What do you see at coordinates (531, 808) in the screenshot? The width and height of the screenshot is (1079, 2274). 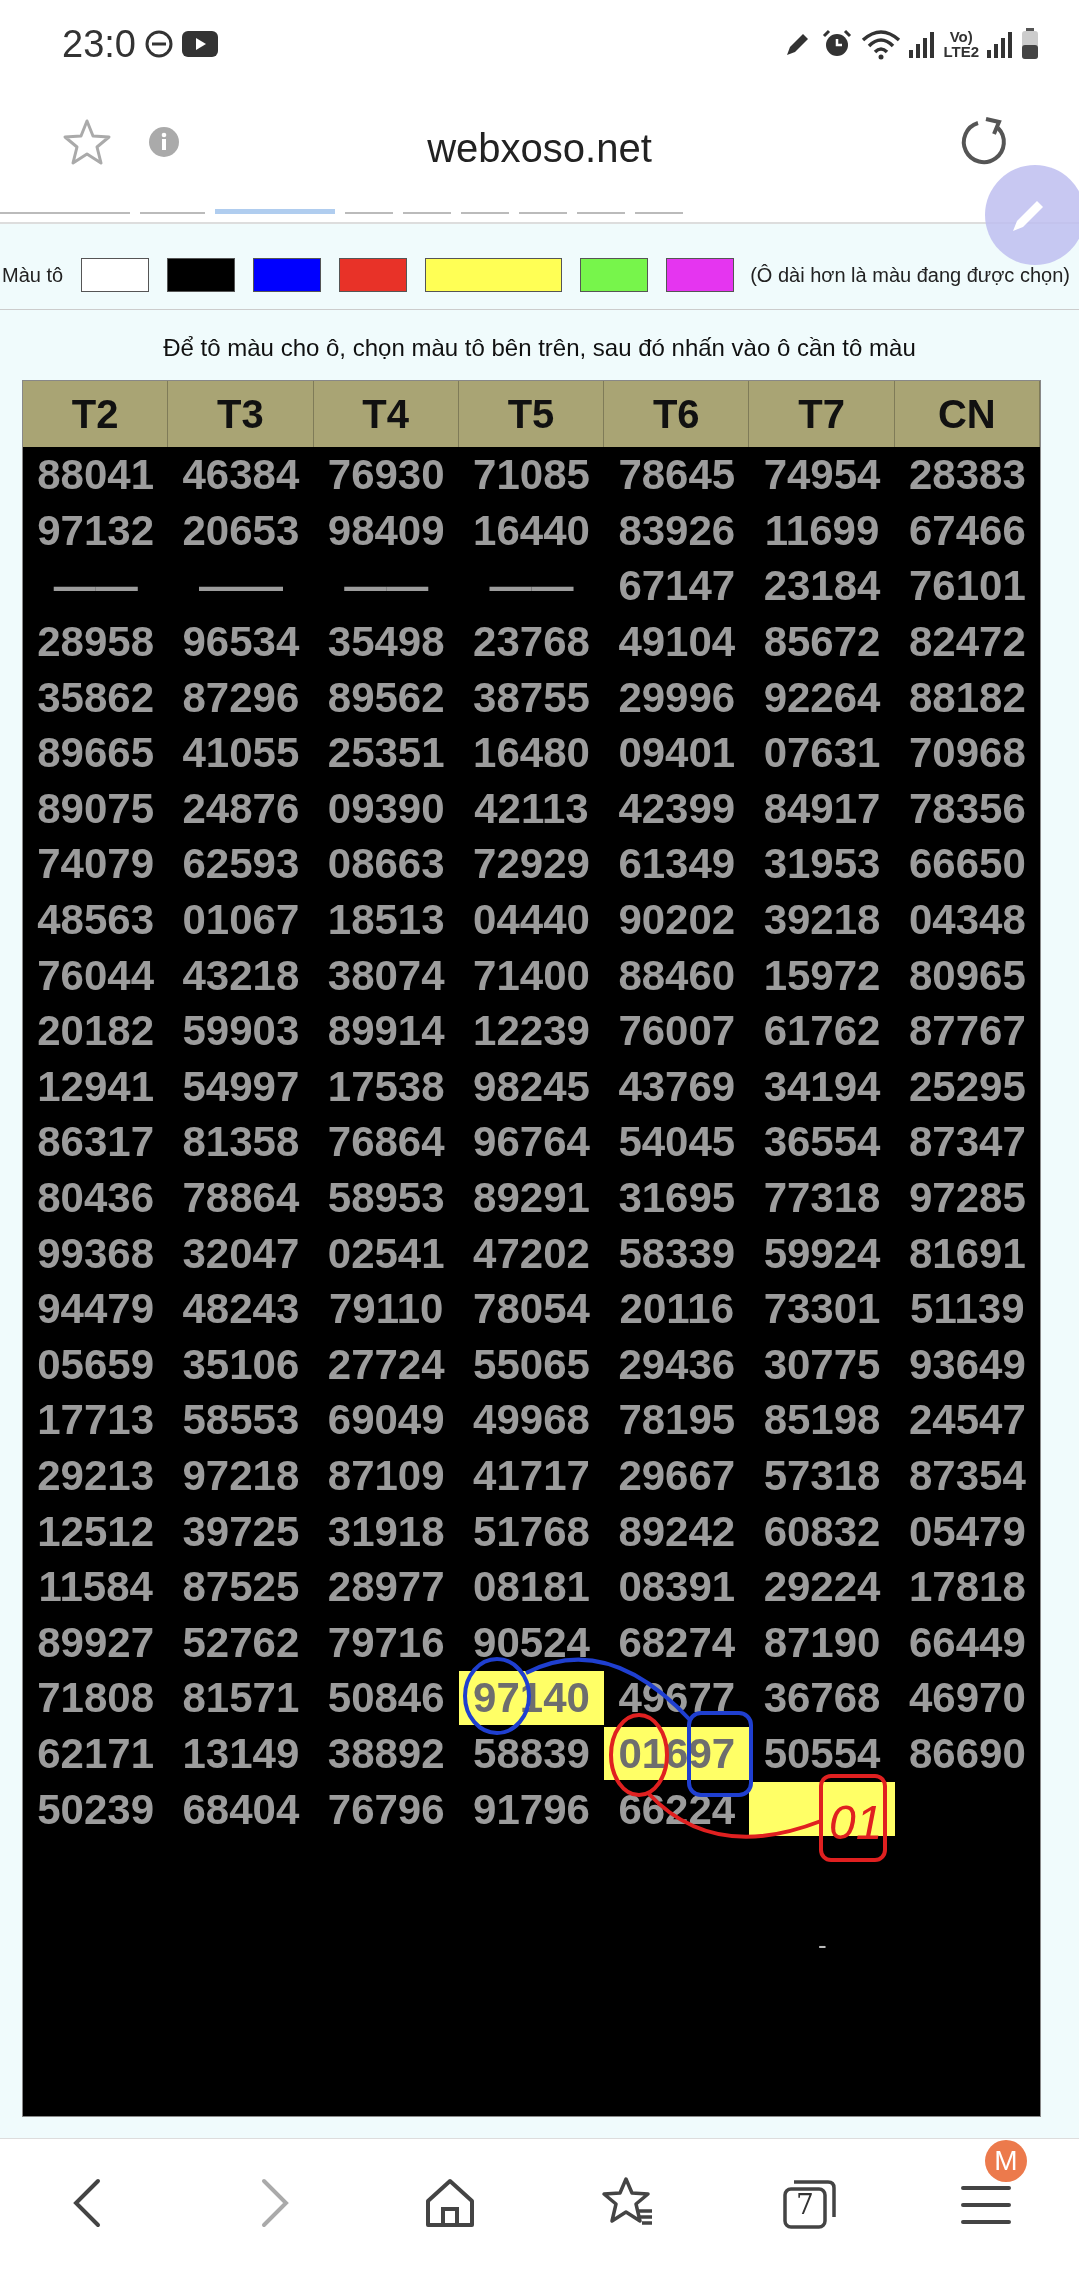 I see `number-cell-text: 42113` at bounding box center [531, 808].